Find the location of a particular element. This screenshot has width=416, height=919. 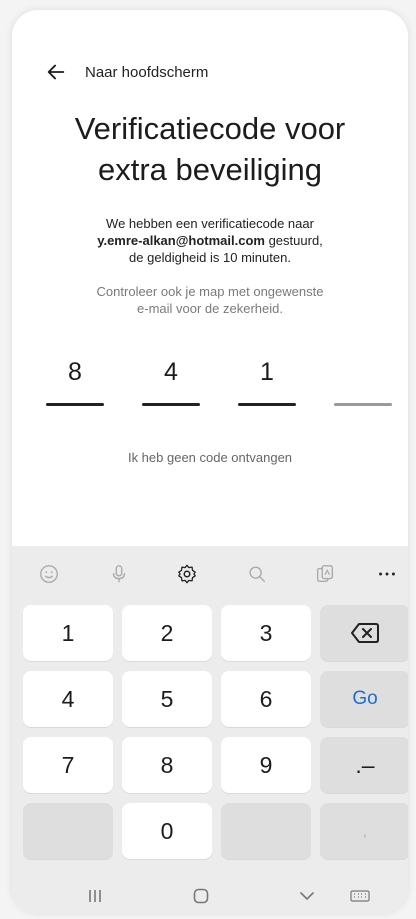

key-1: 1 is located at coordinates (68, 633).